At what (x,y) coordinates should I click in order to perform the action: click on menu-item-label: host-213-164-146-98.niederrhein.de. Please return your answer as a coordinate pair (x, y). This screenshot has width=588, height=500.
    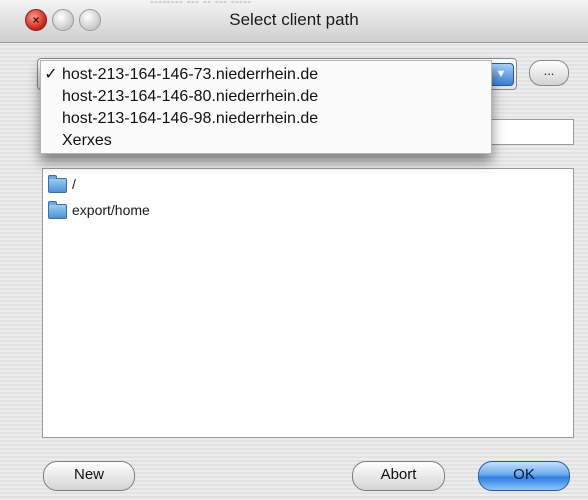
    Looking at the image, I should click on (190, 118).